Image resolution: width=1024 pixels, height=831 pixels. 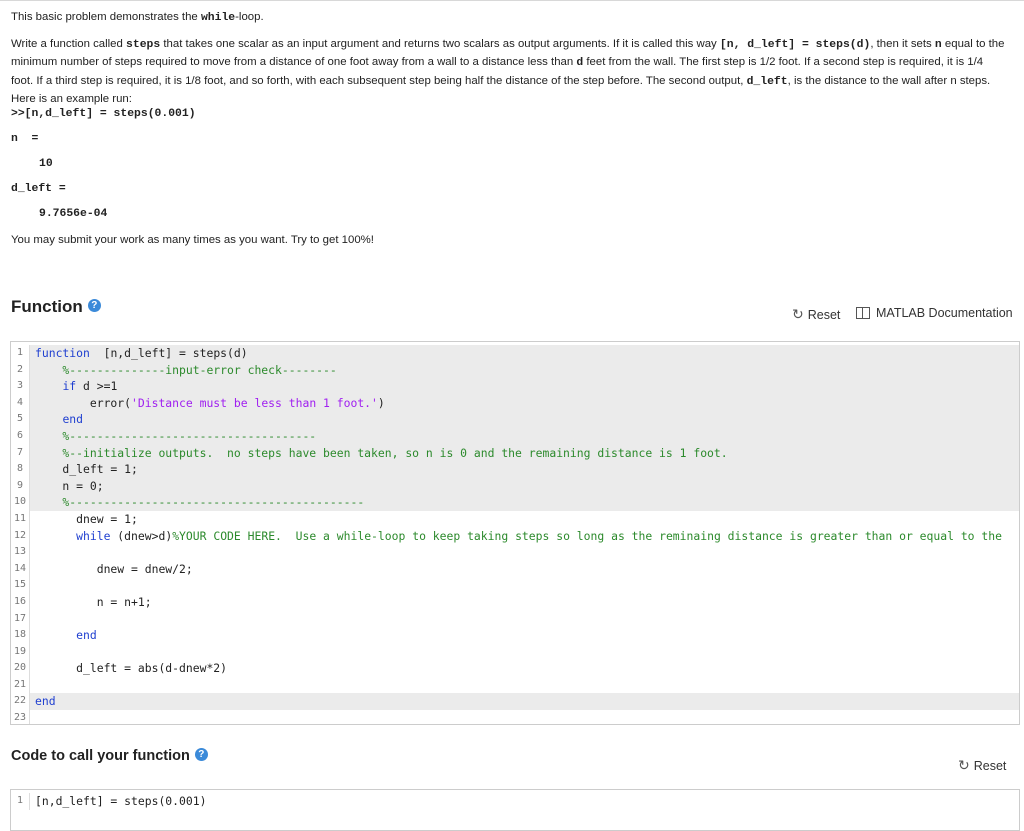 What do you see at coordinates (515, 469) in the screenshot?
I see `code-line: 8 d_left = 1;` at bounding box center [515, 469].